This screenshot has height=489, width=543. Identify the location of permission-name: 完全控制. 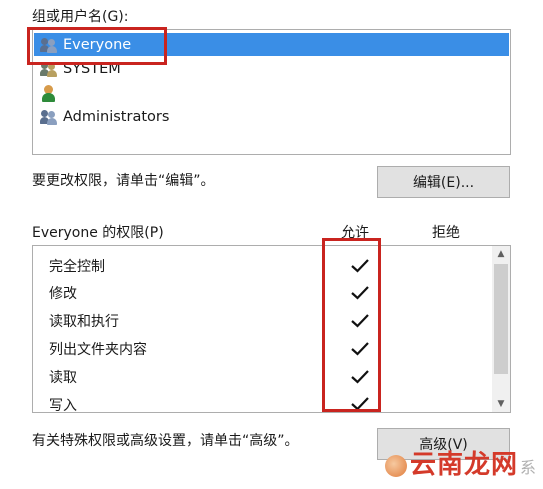
(77, 267).